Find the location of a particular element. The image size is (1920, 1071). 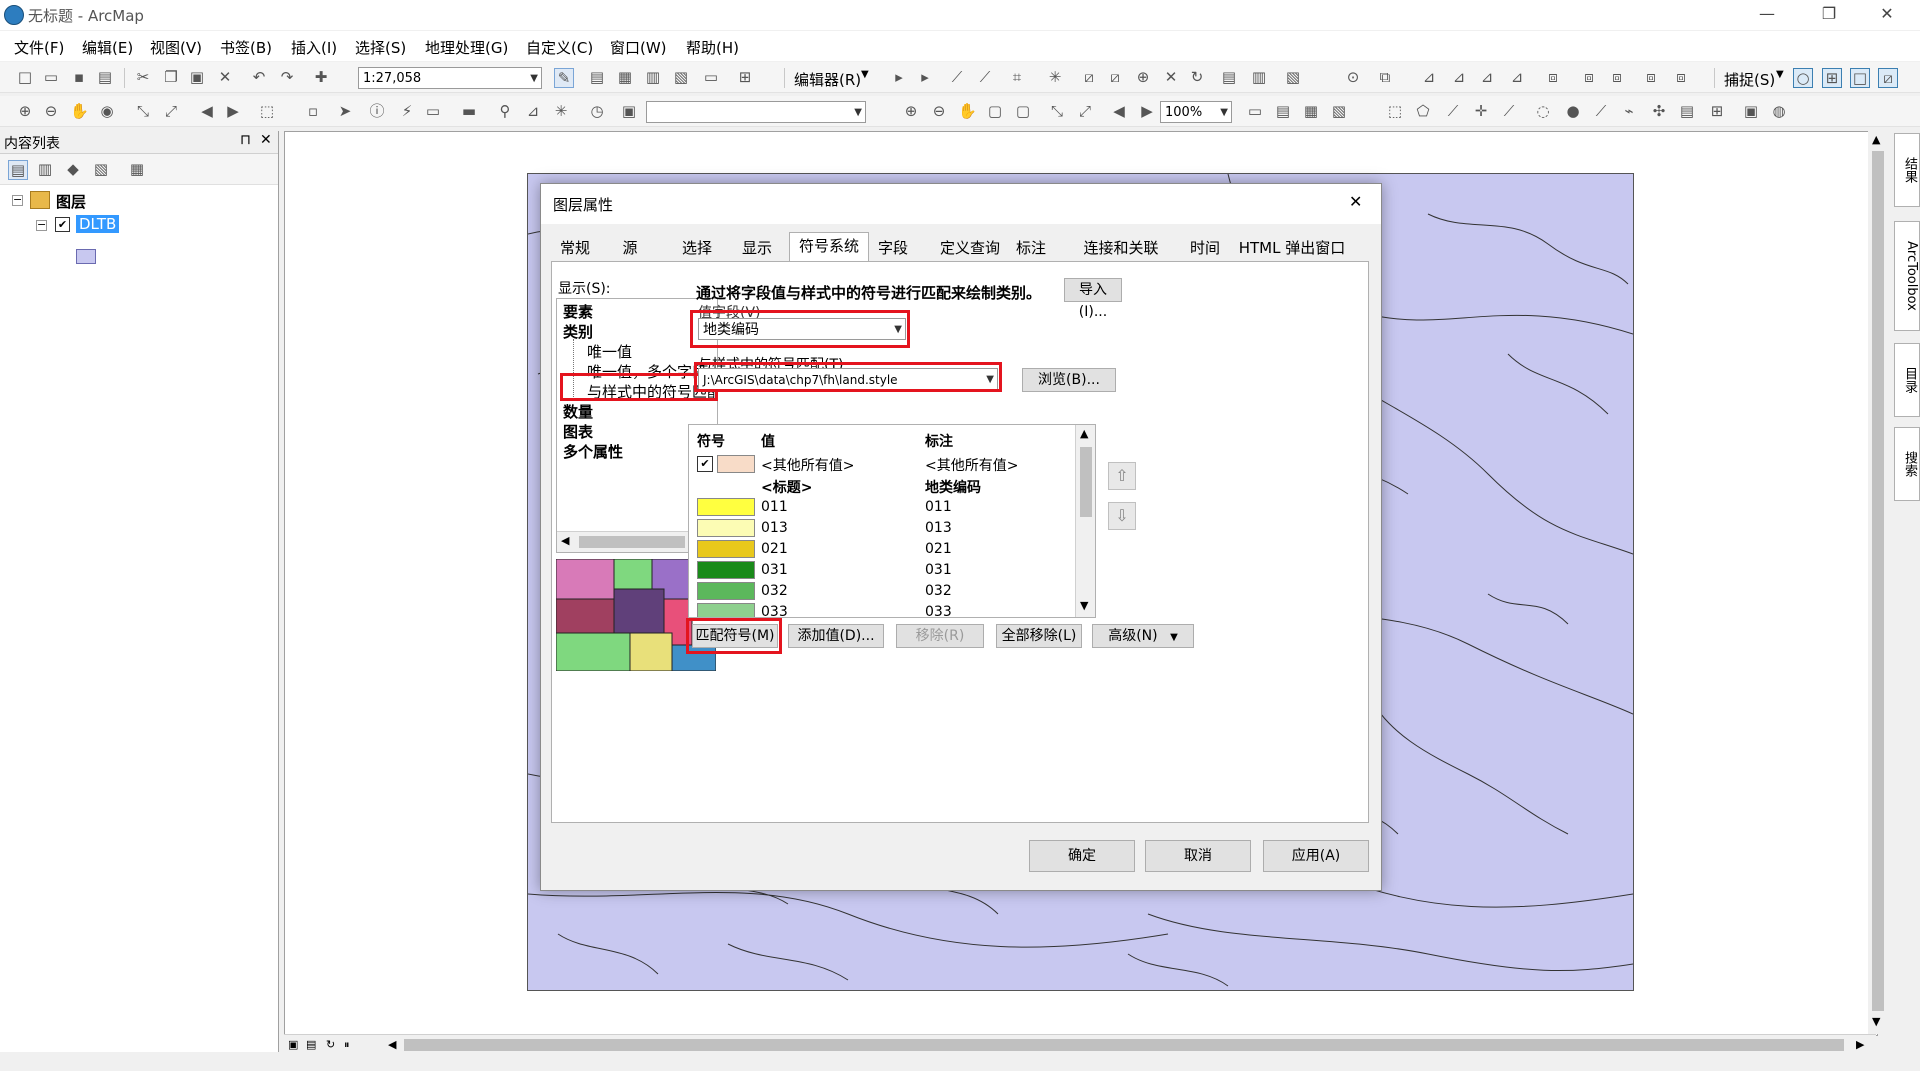

find-route-icon: ⊿ is located at coordinates (533, 111).